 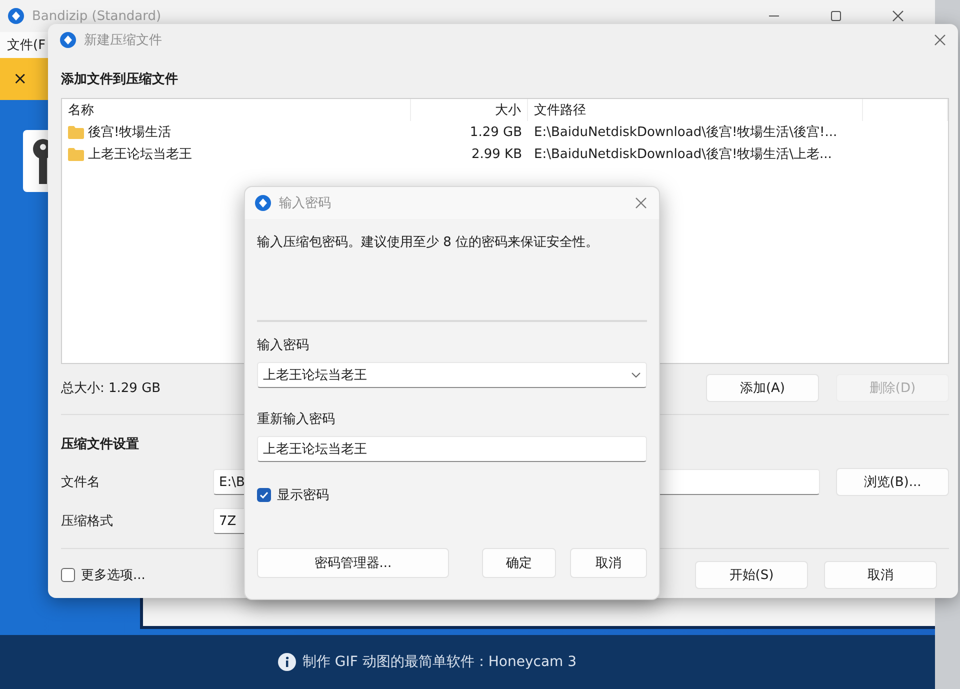 I want to click on field-label: 文件名, so click(x=81, y=482).